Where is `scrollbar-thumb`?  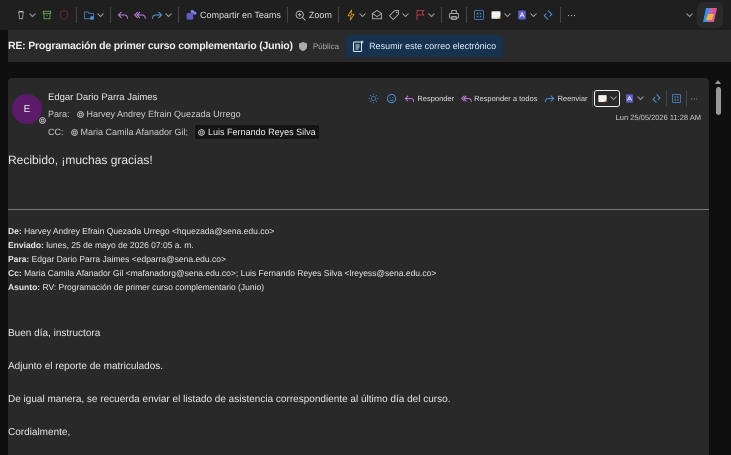 scrollbar-thumb is located at coordinates (718, 101).